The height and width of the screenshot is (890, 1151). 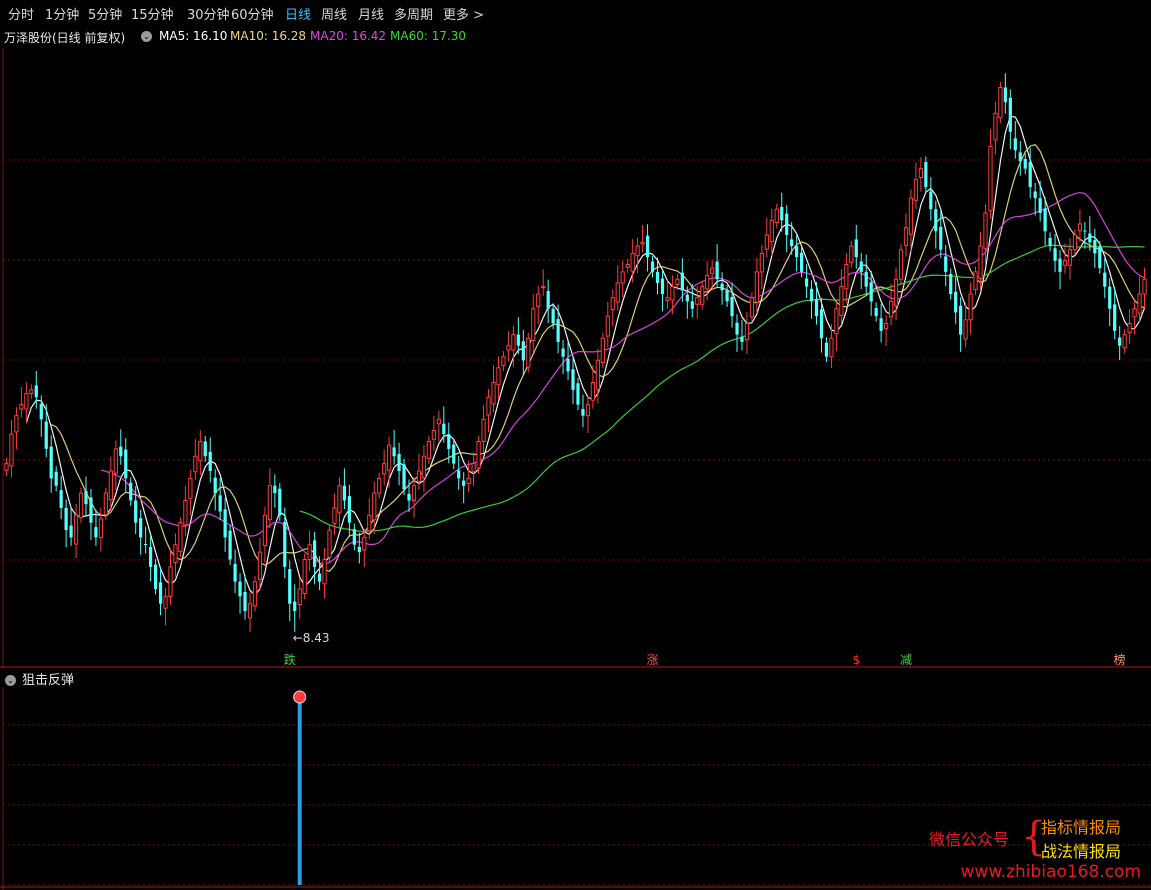 I want to click on low-price-label: ←8.43, so click(x=311, y=638).